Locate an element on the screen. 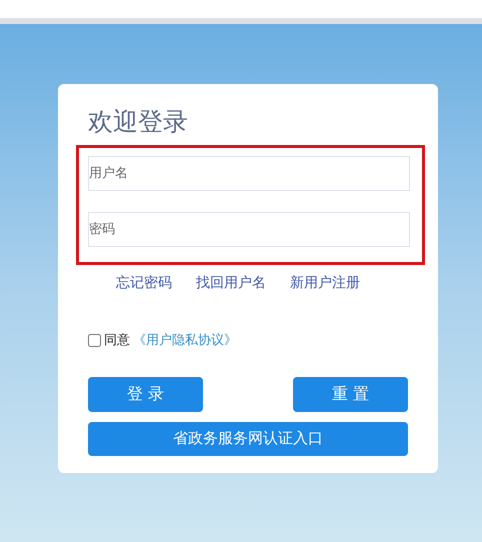  text-input-field: 用户名 is located at coordinates (249, 173).